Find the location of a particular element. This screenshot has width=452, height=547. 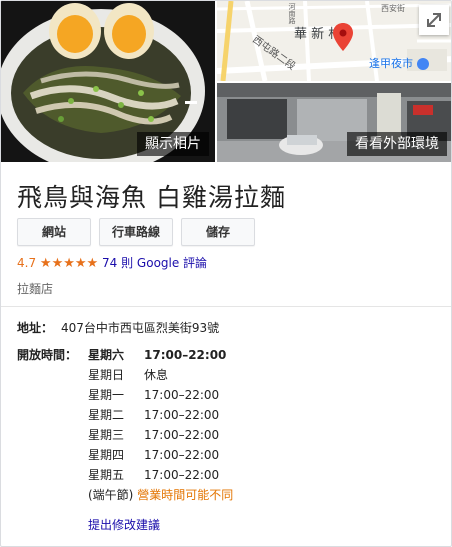

hours-row: 星期四 17:00–22:00 is located at coordinates (153, 454).